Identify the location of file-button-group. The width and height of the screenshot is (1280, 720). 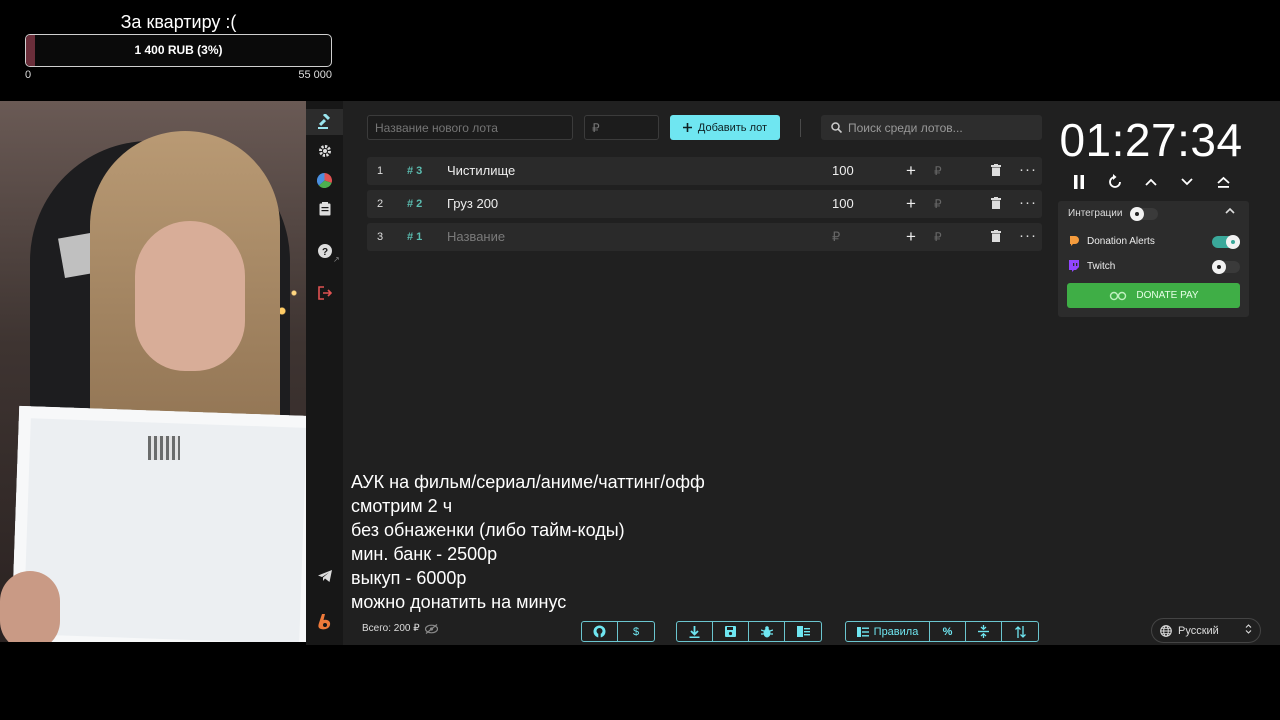
(749, 631).